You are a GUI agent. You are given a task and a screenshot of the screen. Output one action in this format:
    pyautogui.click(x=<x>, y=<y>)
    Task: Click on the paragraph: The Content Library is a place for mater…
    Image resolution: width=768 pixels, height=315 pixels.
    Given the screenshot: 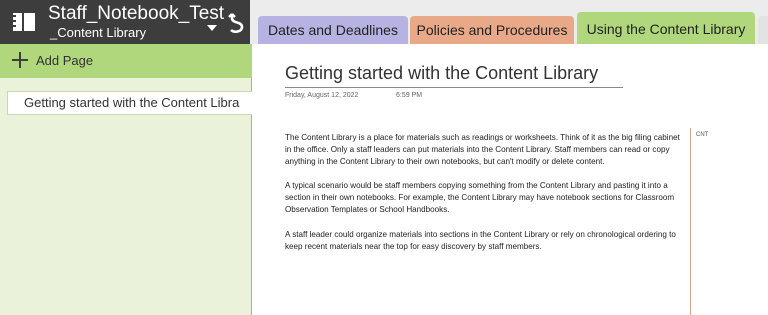 What is the action you would take?
    pyautogui.click(x=486, y=150)
    